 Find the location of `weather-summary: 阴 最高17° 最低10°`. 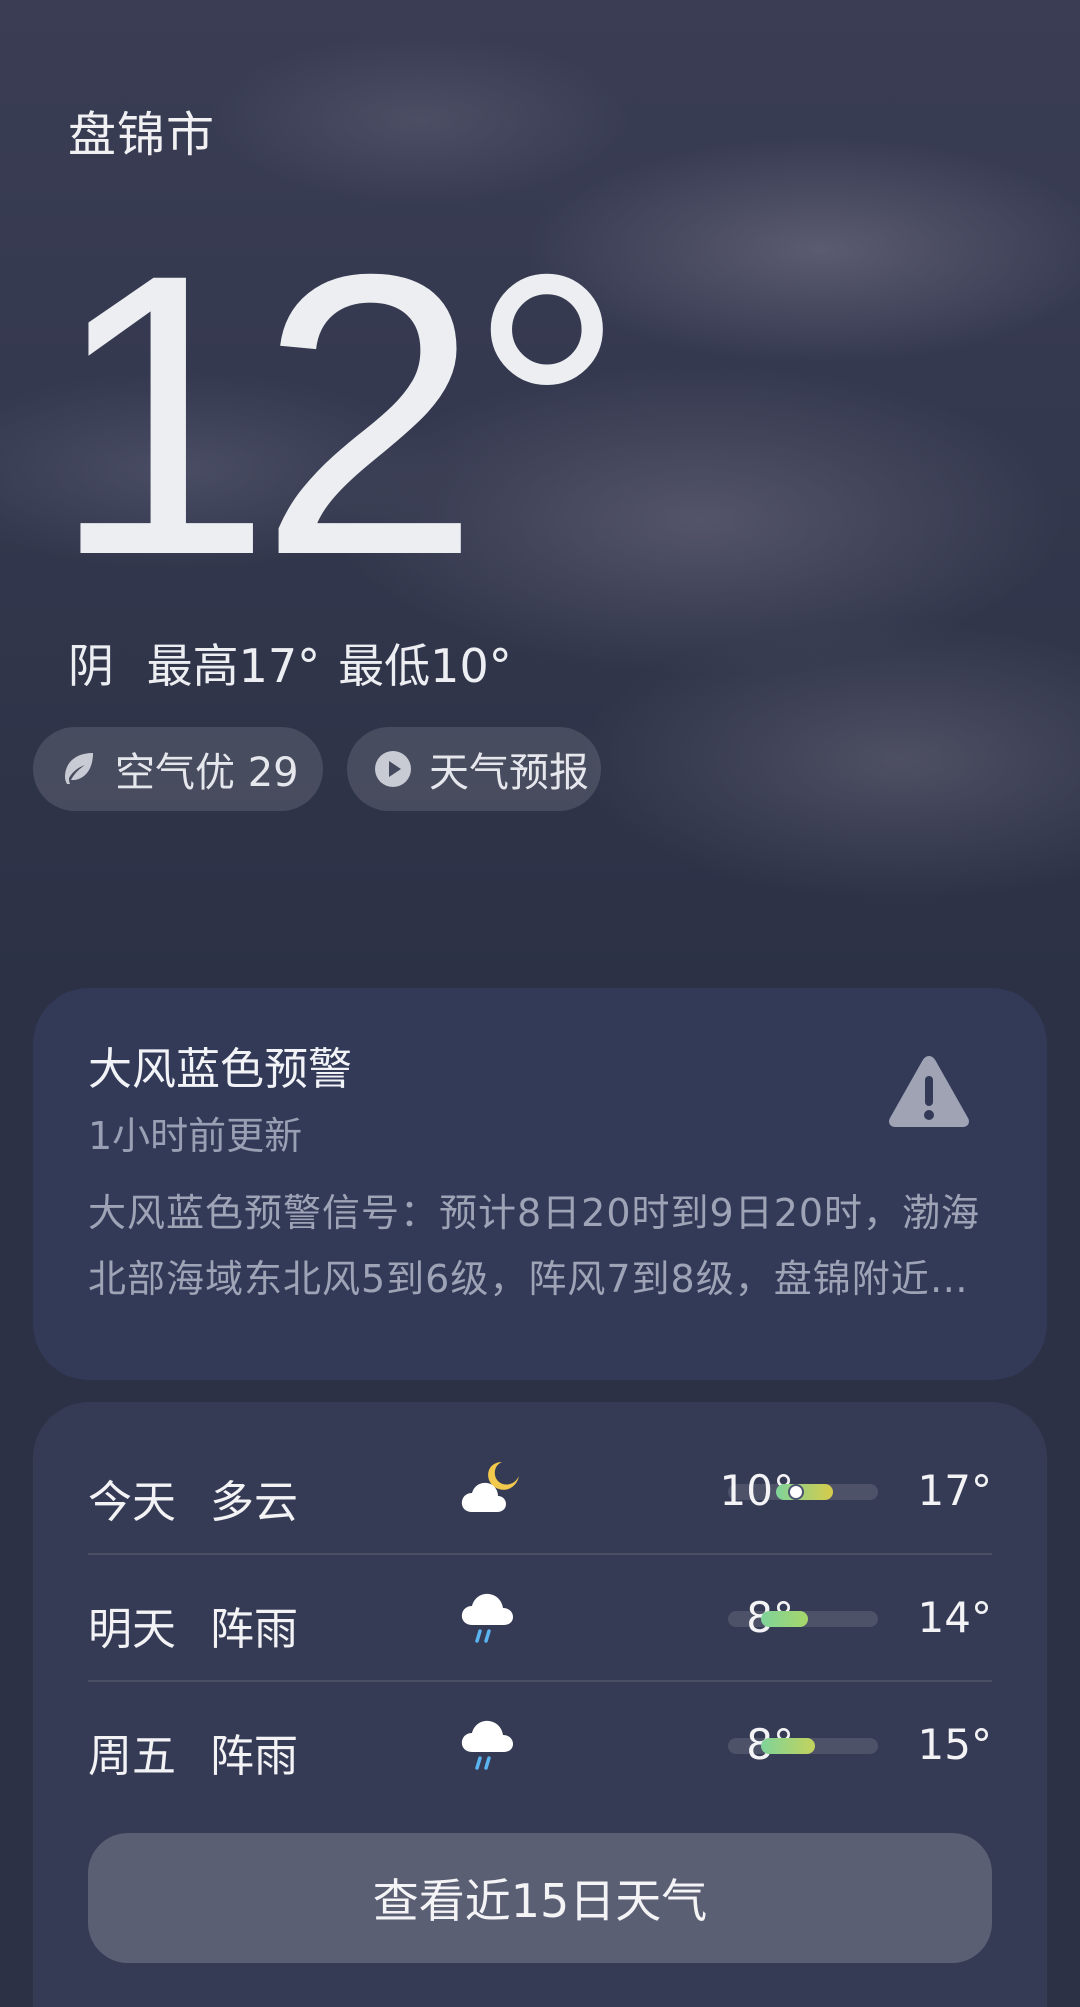

weather-summary: 阴 最高17° 最低10° is located at coordinates (299, 663).